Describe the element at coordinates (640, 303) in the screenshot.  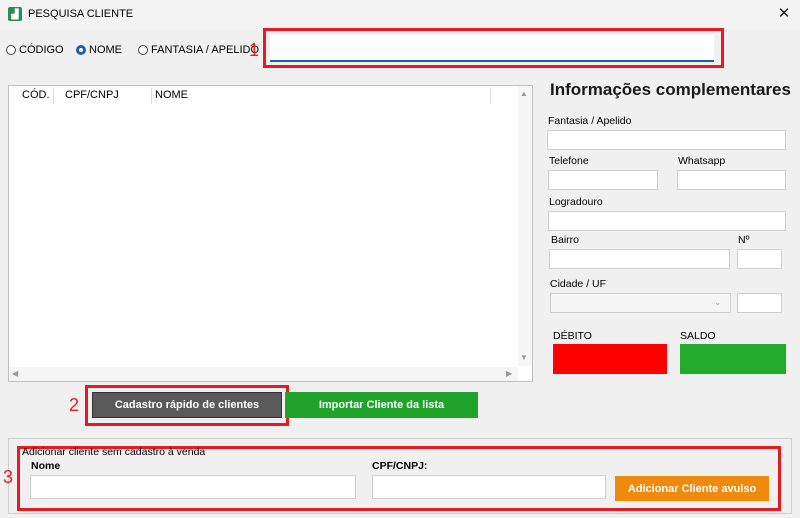
I see `cidade-select: ⌄` at that location.